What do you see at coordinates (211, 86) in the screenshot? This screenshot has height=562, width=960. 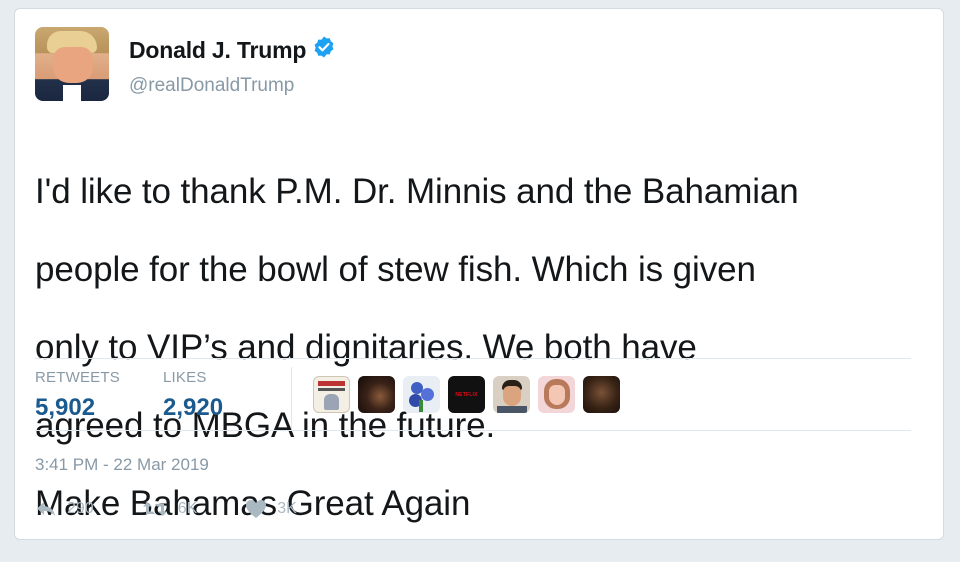 I see `author-handle: @realDonaldTrump` at bounding box center [211, 86].